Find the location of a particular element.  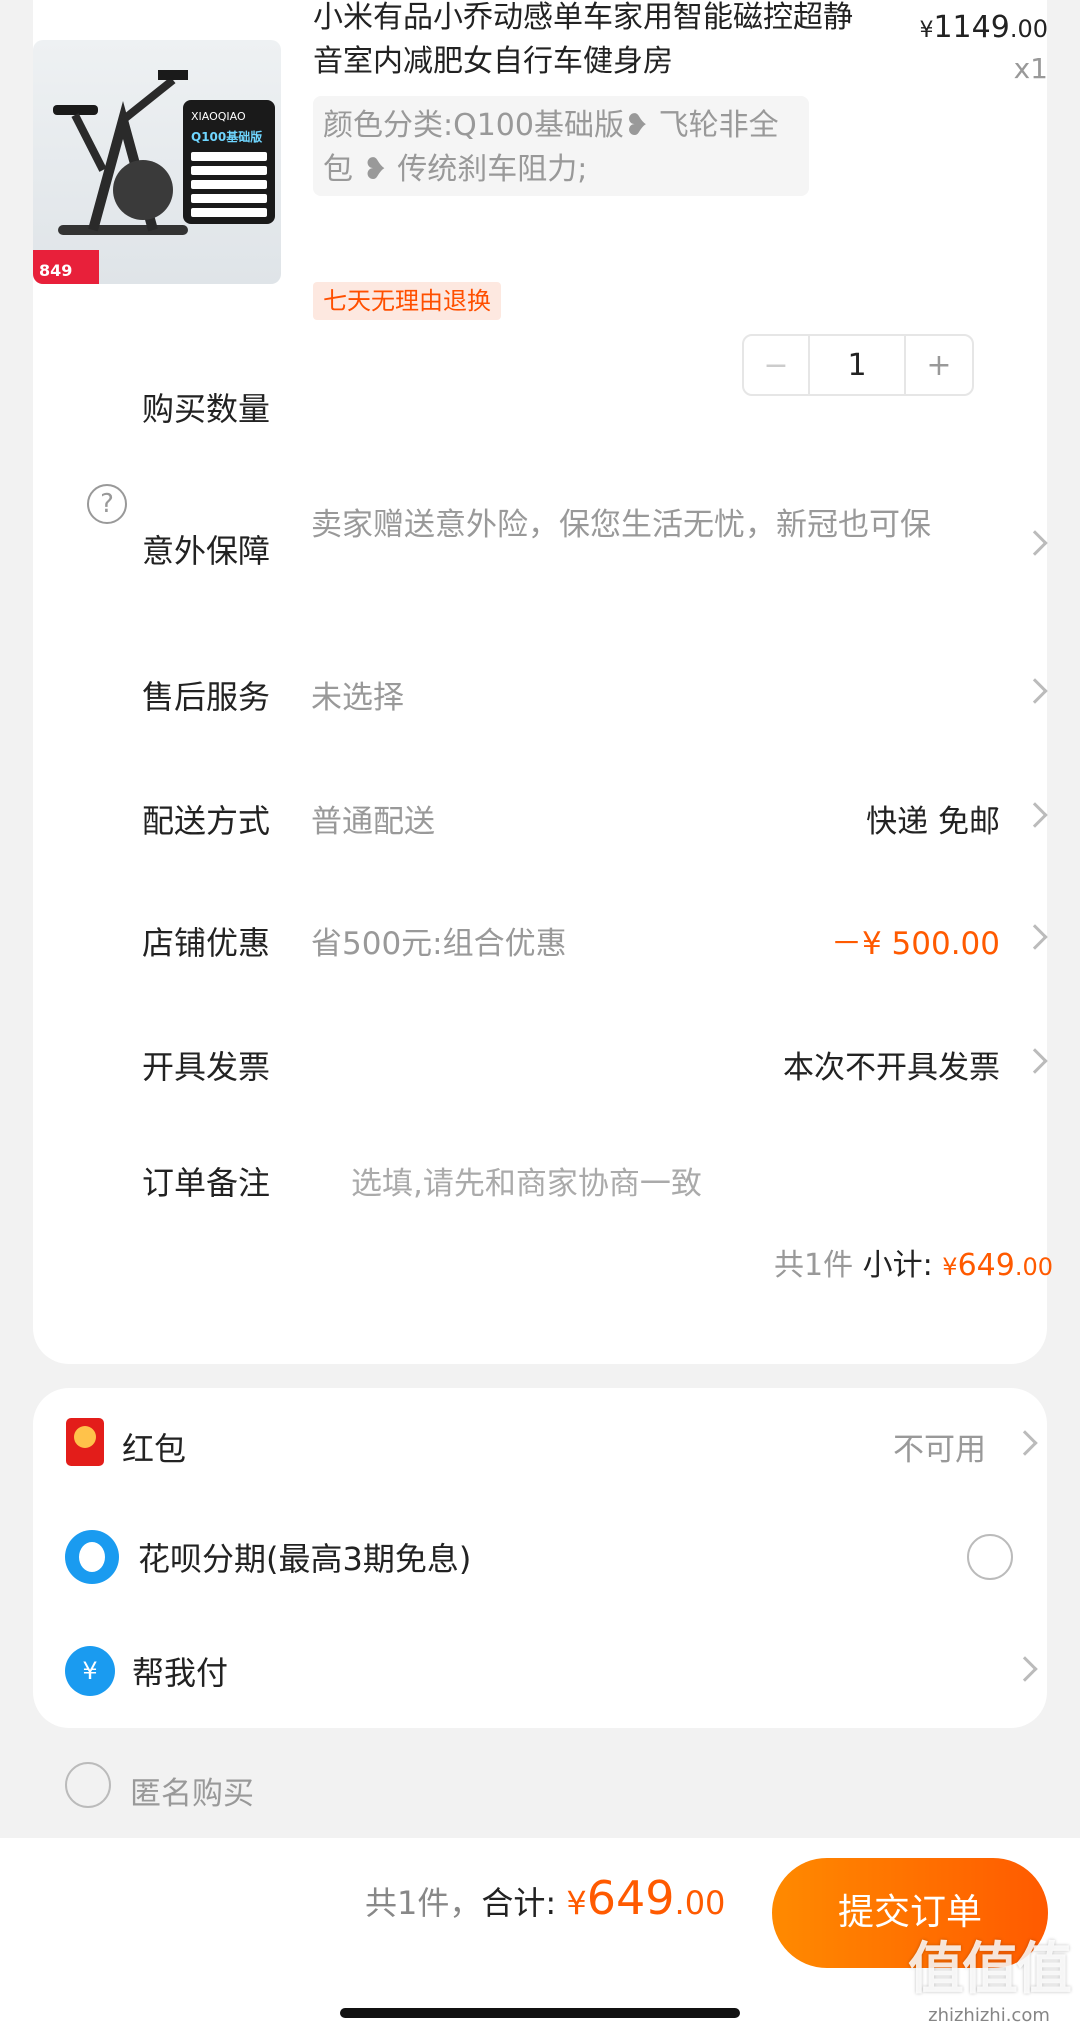

huabei-icon is located at coordinates (92, 1557).